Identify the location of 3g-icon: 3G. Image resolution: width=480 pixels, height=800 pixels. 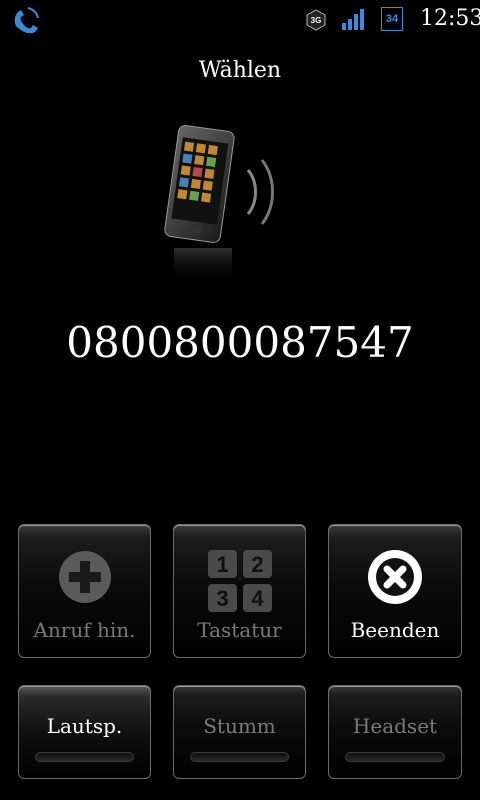
(316, 20).